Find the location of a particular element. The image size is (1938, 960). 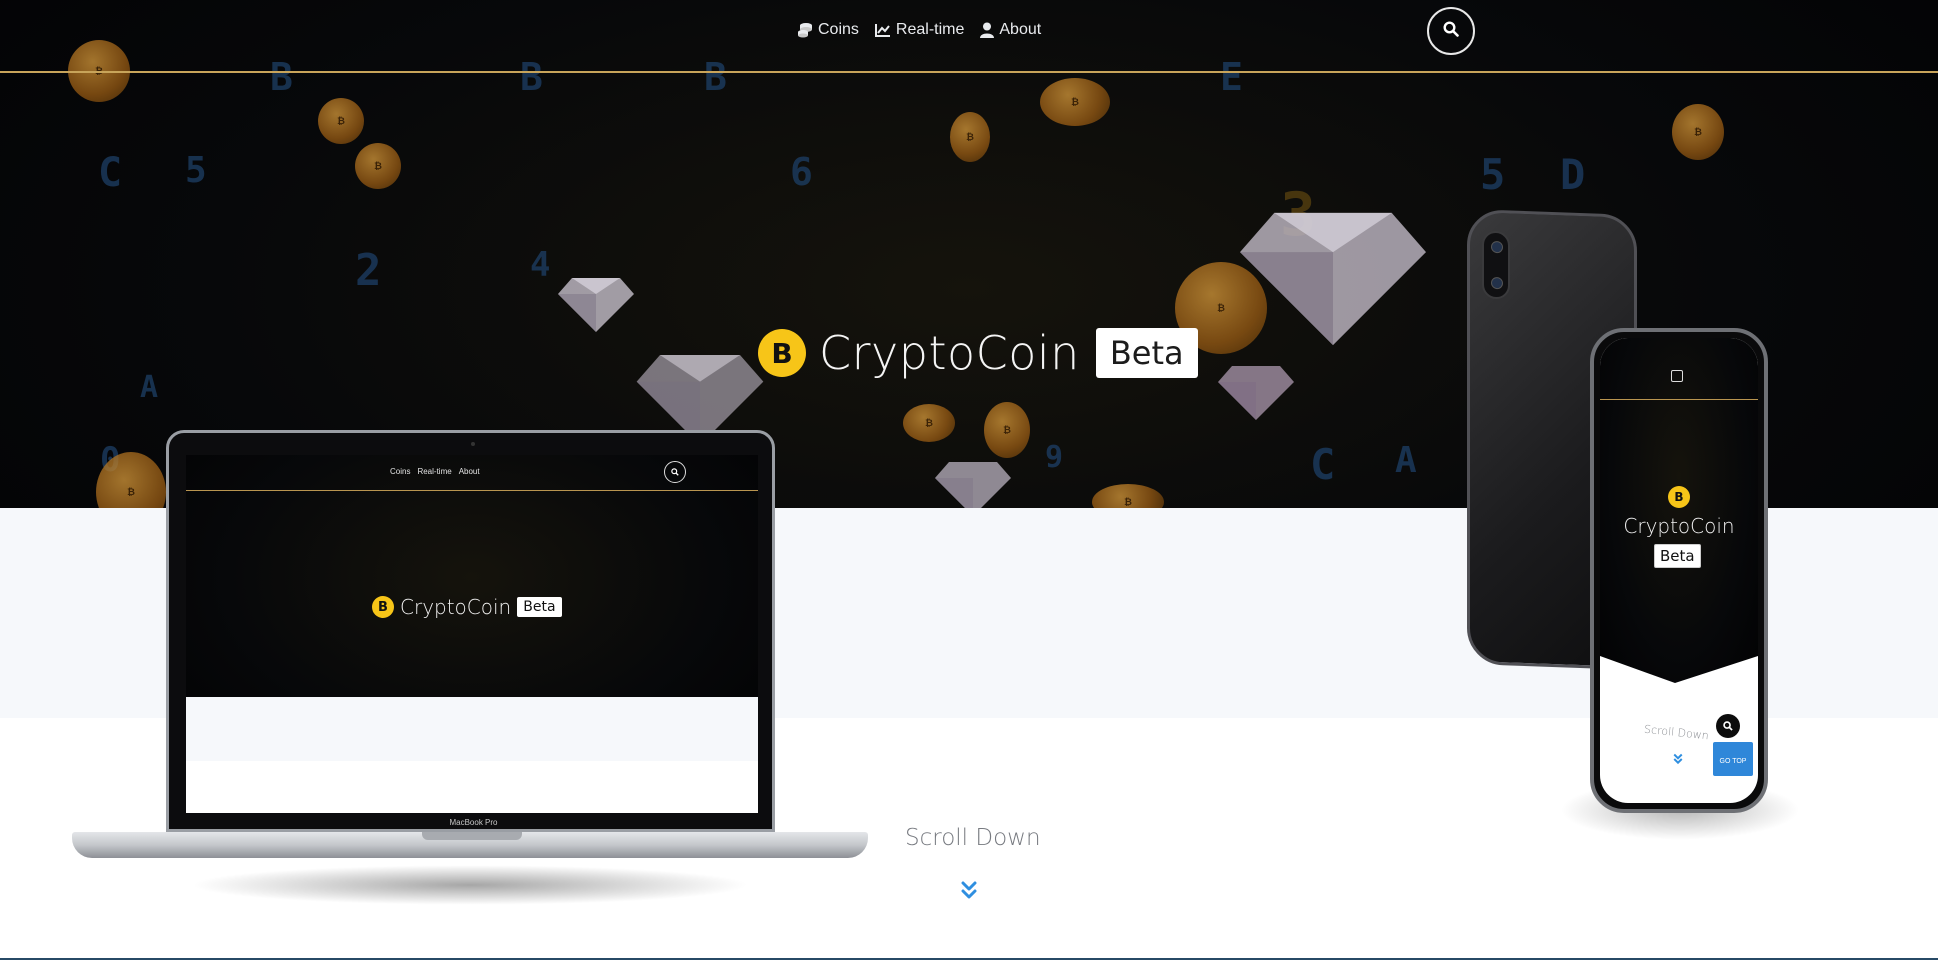

laptop-notch is located at coordinates (472, 836).